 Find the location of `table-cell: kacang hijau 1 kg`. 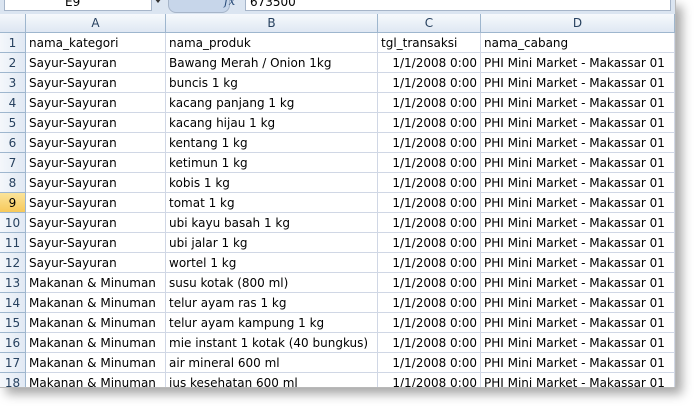

table-cell: kacang hijau 1 kg is located at coordinates (272, 123).